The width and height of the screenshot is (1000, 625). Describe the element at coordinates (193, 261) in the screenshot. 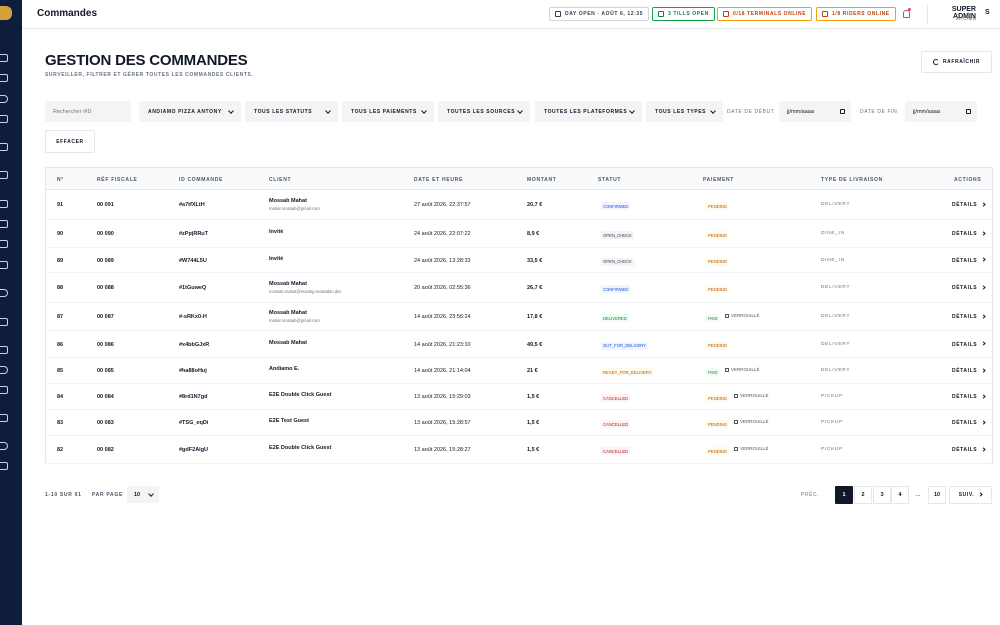

I see `order-id: #W744L5U` at that location.